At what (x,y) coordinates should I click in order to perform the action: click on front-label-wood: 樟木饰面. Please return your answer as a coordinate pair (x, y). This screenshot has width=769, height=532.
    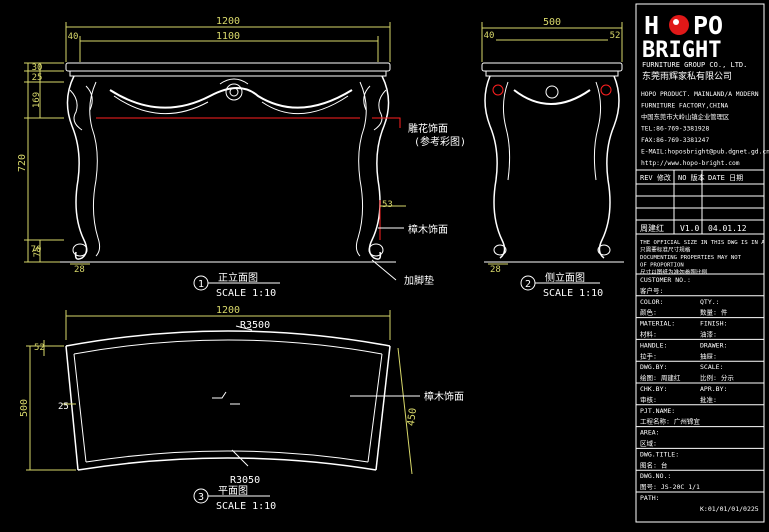
    Looking at the image, I should click on (428, 229).